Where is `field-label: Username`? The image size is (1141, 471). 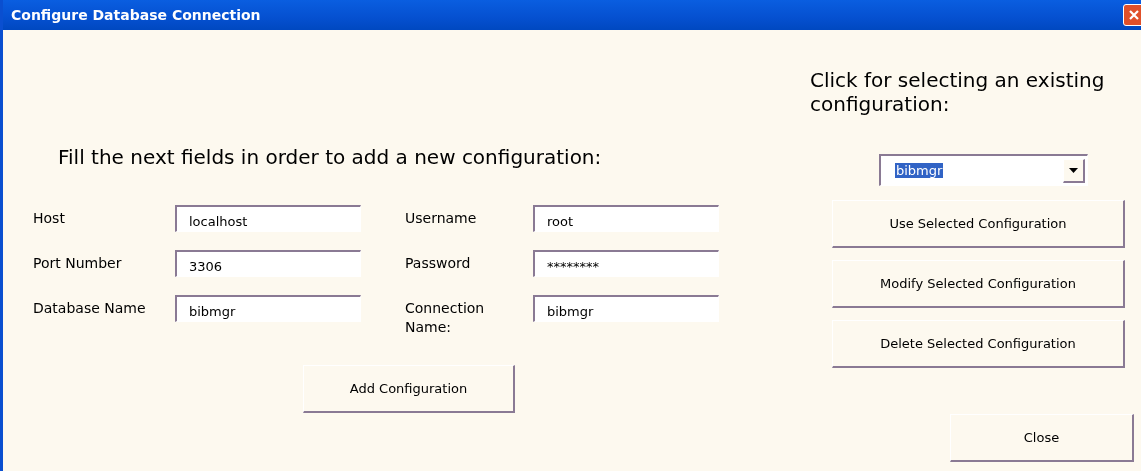
field-label: Username is located at coordinates (441, 218).